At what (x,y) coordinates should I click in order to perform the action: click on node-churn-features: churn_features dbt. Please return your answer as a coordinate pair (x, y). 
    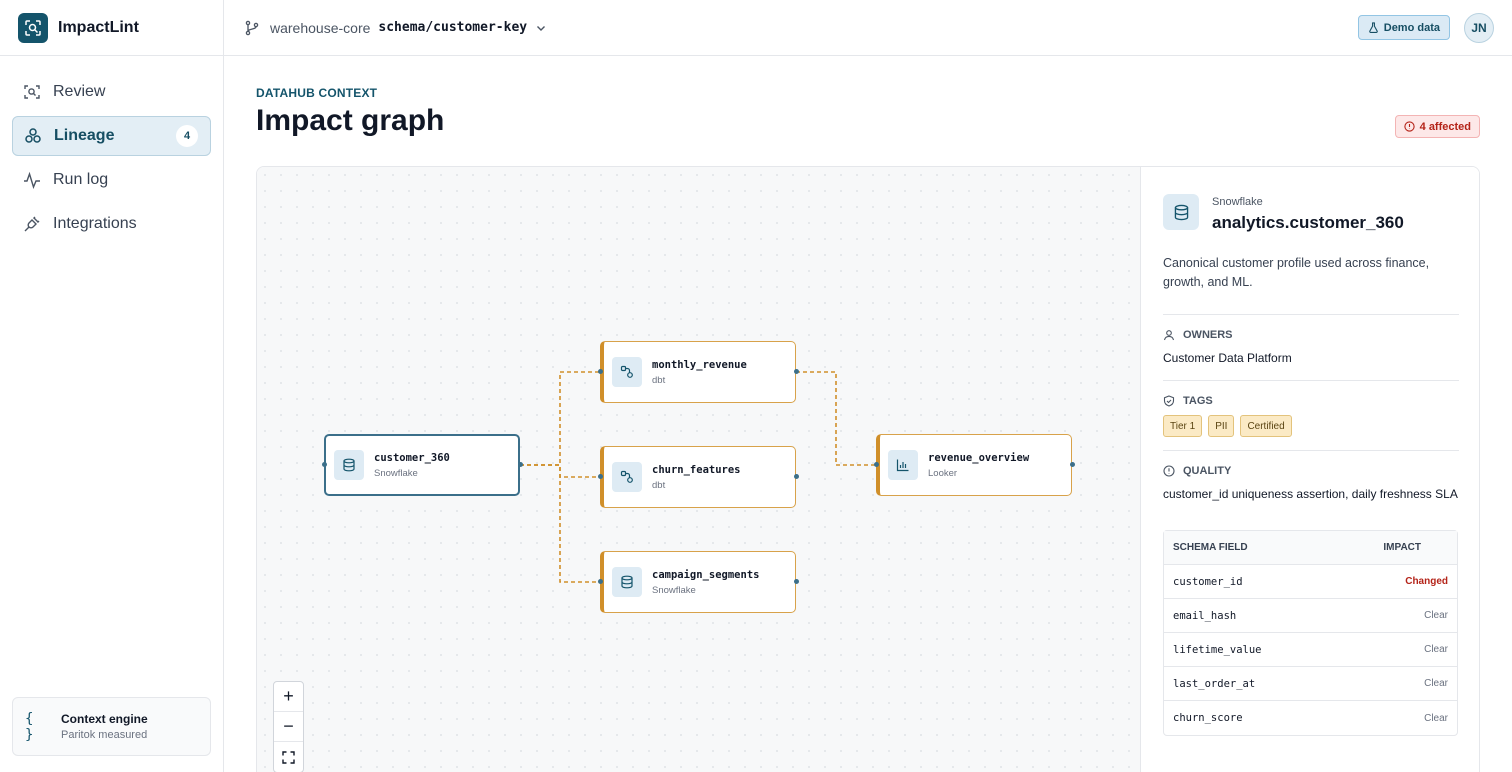
    Looking at the image, I should click on (698, 477).